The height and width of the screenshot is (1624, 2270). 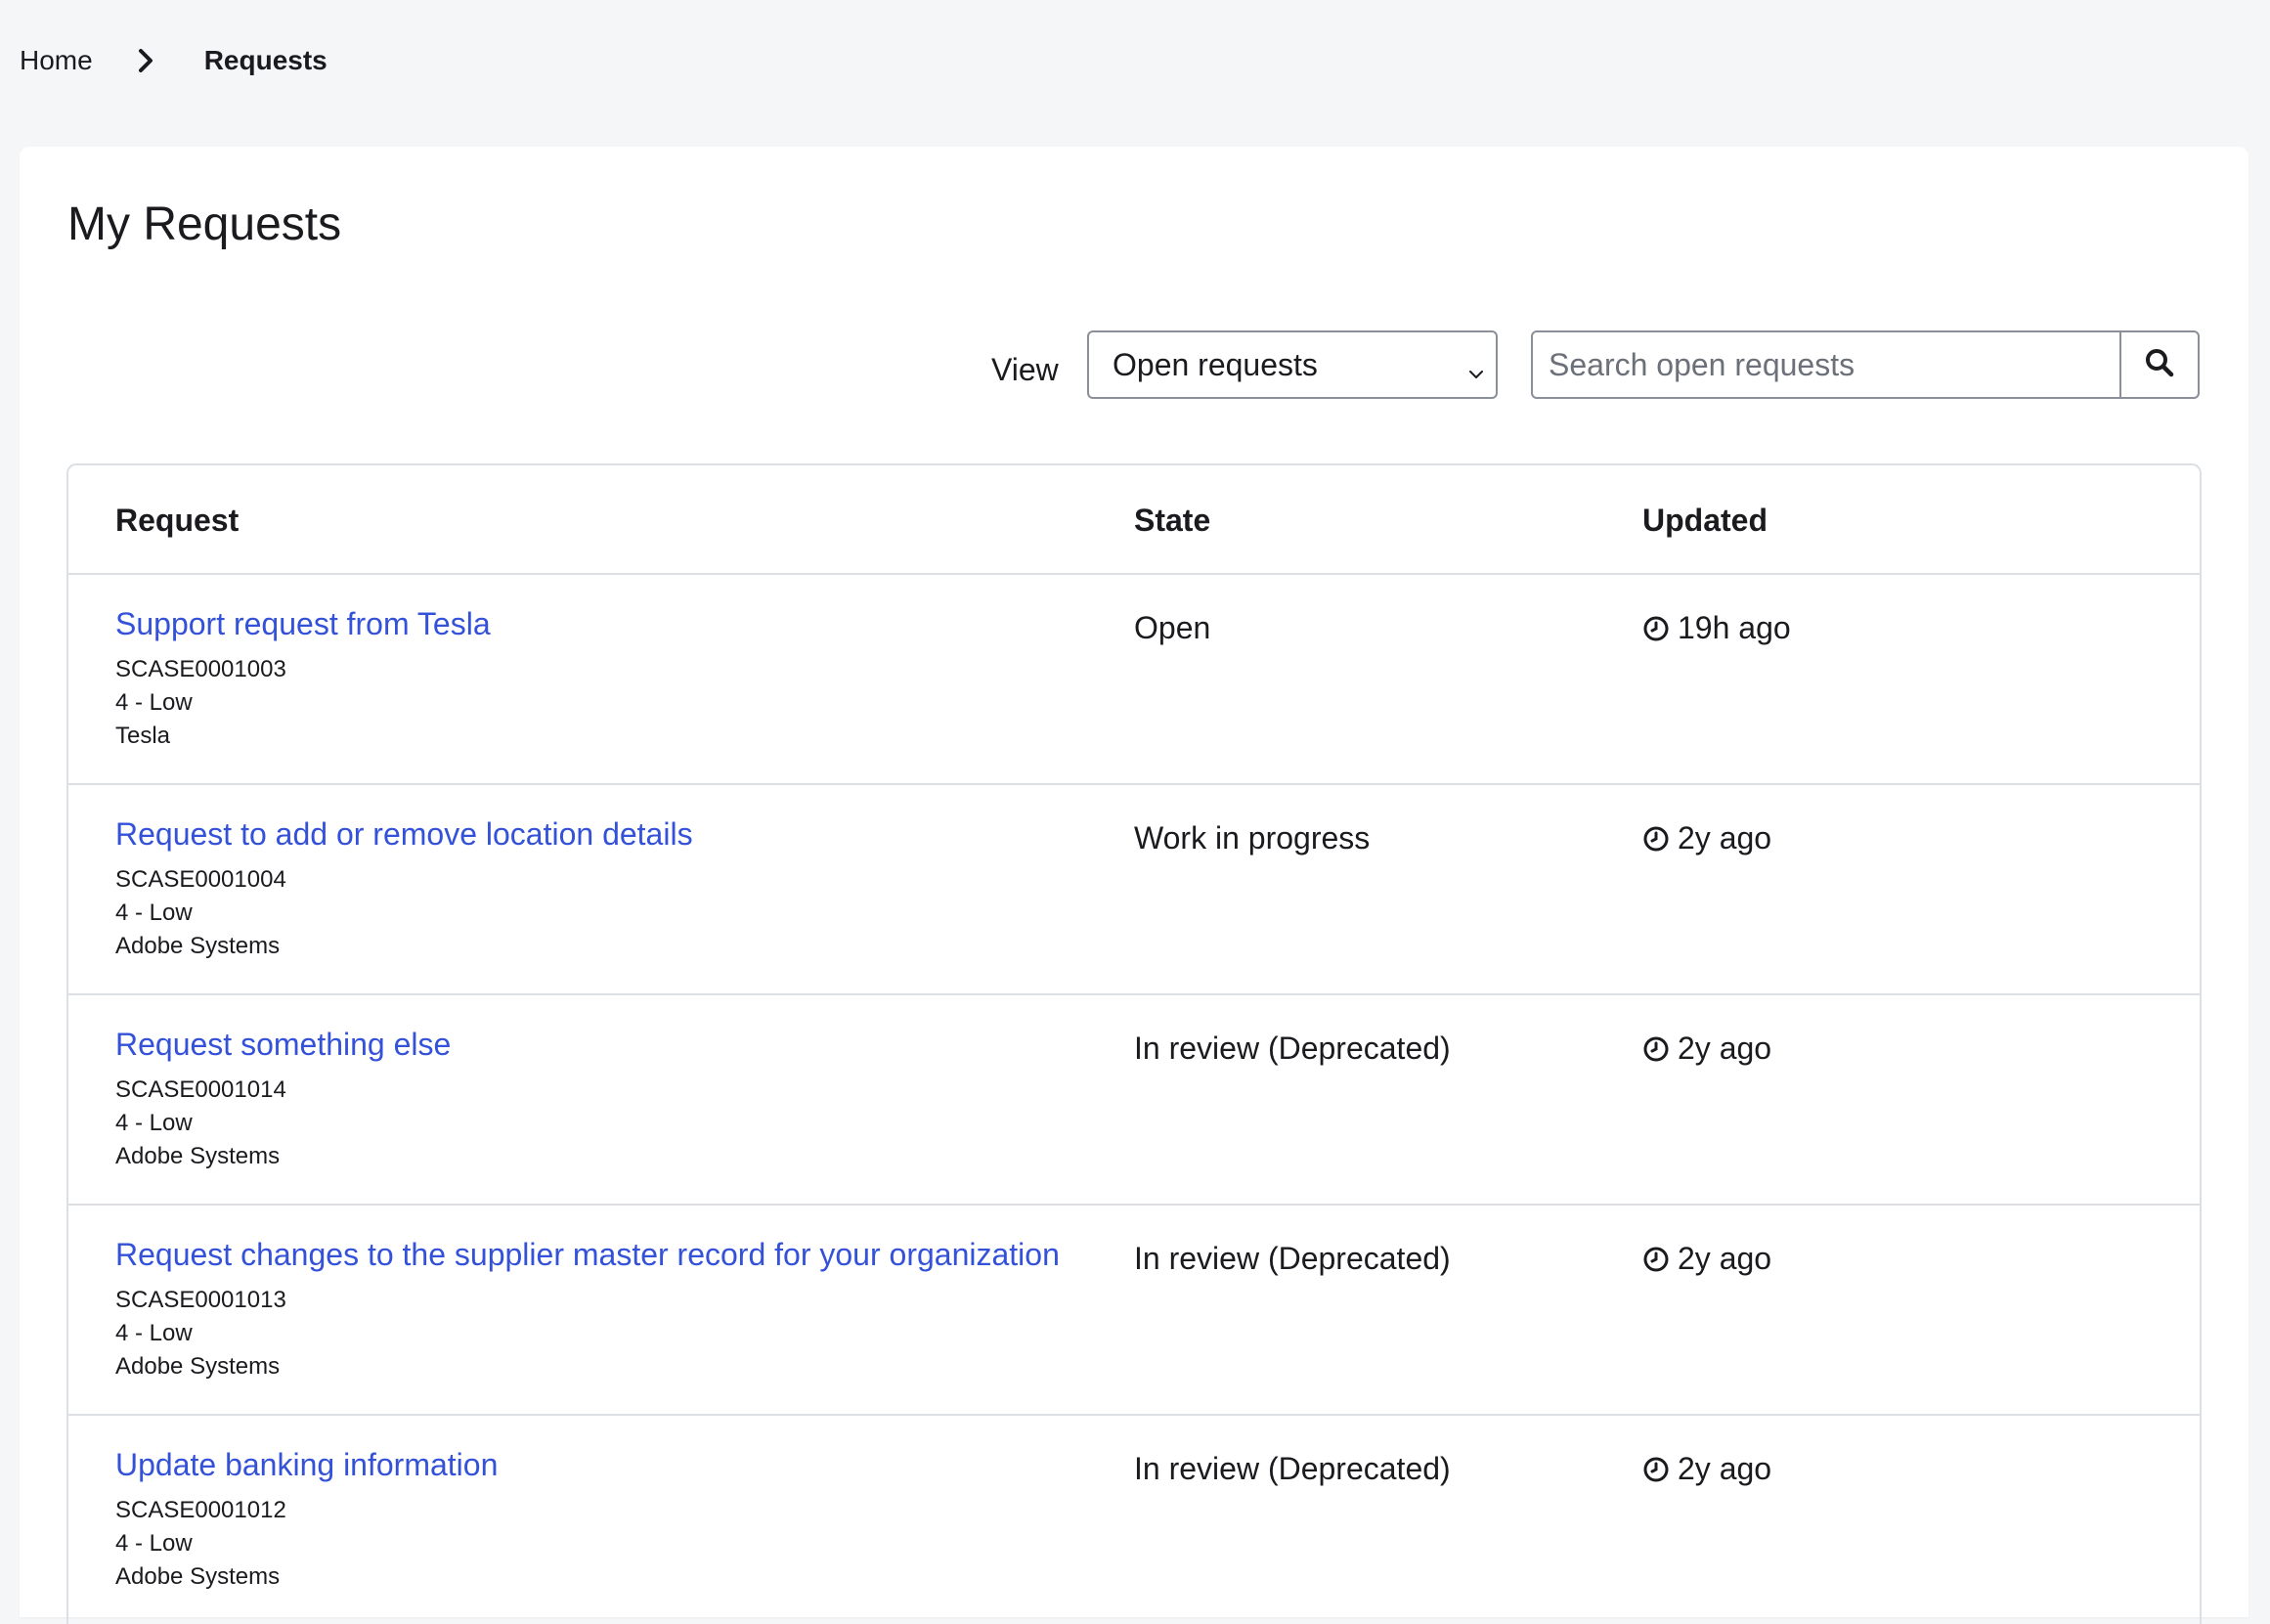 What do you see at coordinates (1735, 627) in the screenshot?
I see `updated-time: 19h ago` at bounding box center [1735, 627].